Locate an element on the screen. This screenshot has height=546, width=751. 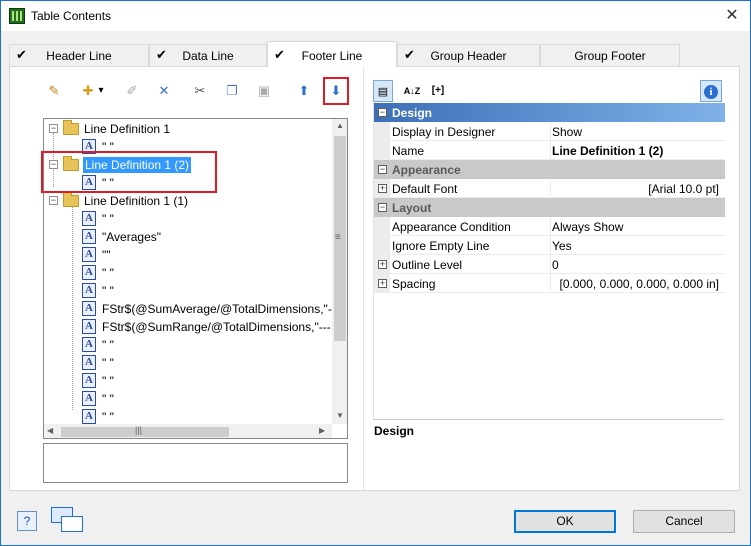
property-value: [0.000, 0.000, 0.000, 0.000 in] is located at coordinates (639, 284).